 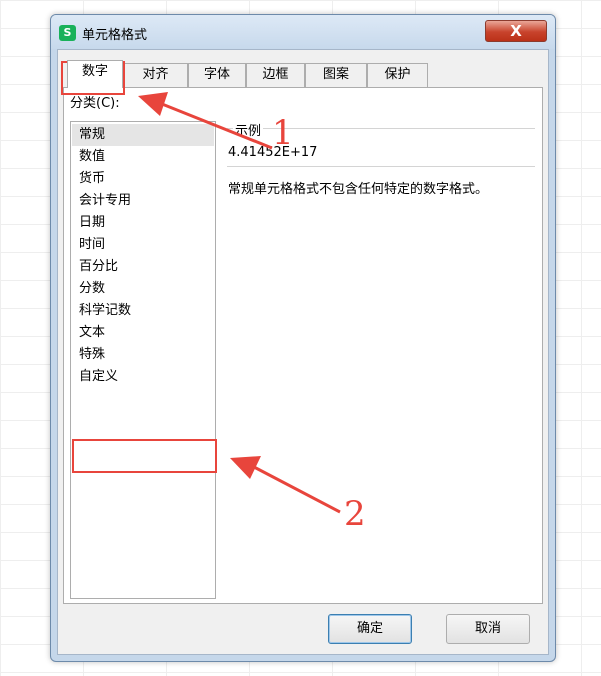 What do you see at coordinates (95, 74) in the screenshot?
I see `tab-number: 数字` at bounding box center [95, 74].